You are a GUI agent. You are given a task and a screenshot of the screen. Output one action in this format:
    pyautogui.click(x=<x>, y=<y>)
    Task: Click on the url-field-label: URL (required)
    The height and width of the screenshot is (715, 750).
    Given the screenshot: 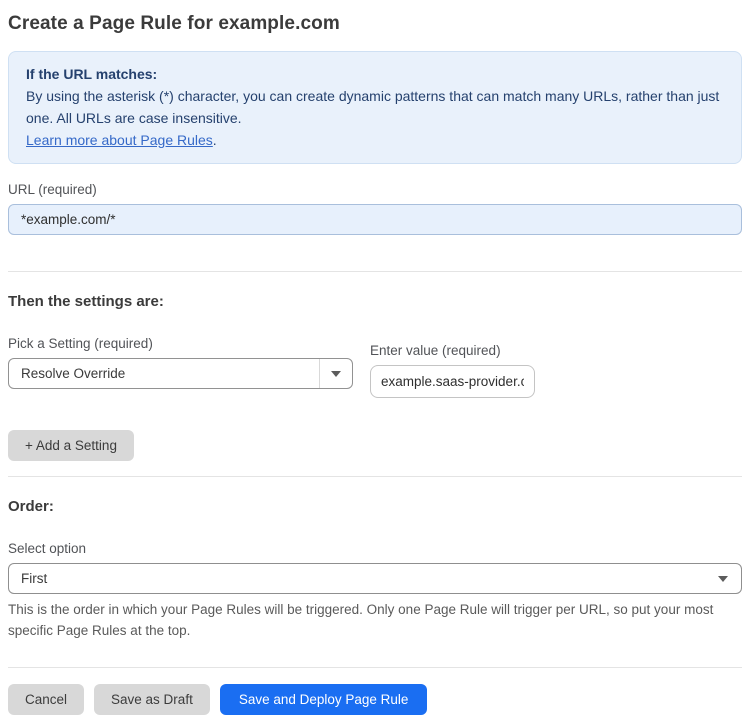 What is the action you would take?
    pyautogui.click(x=52, y=189)
    